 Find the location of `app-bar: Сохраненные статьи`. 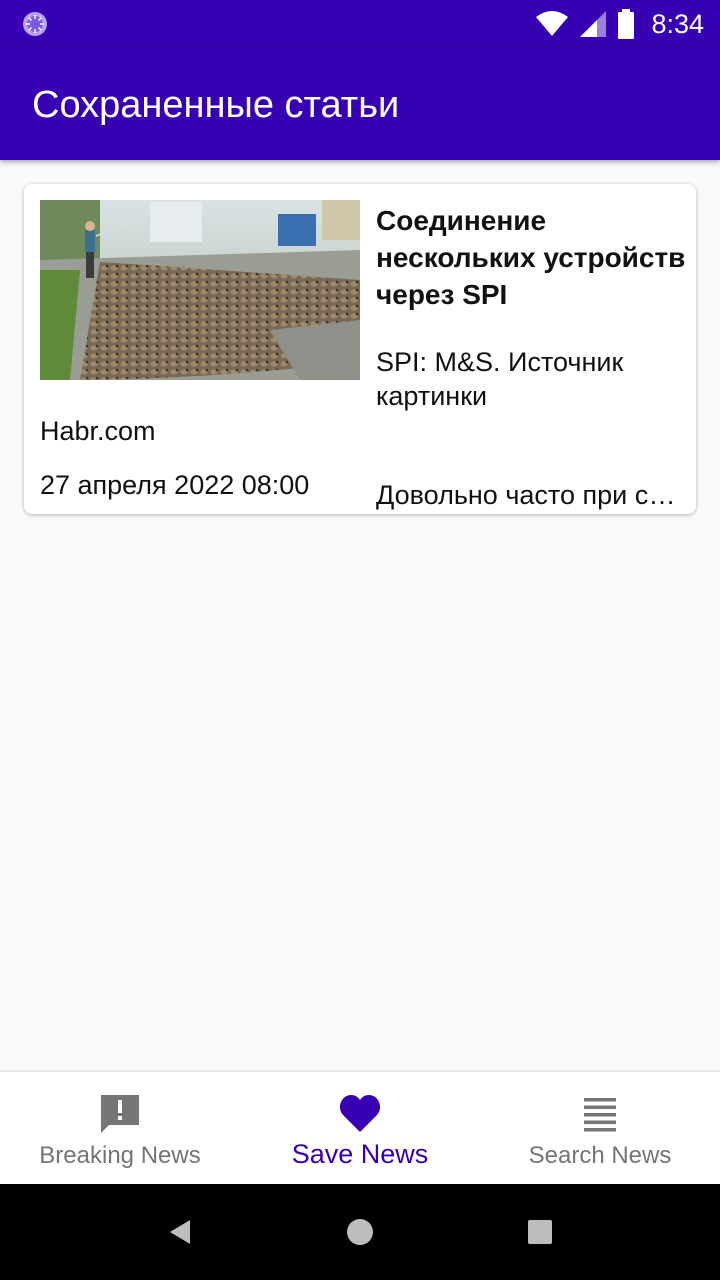

app-bar: Сохраненные статьи is located at coordinates (360, 104).